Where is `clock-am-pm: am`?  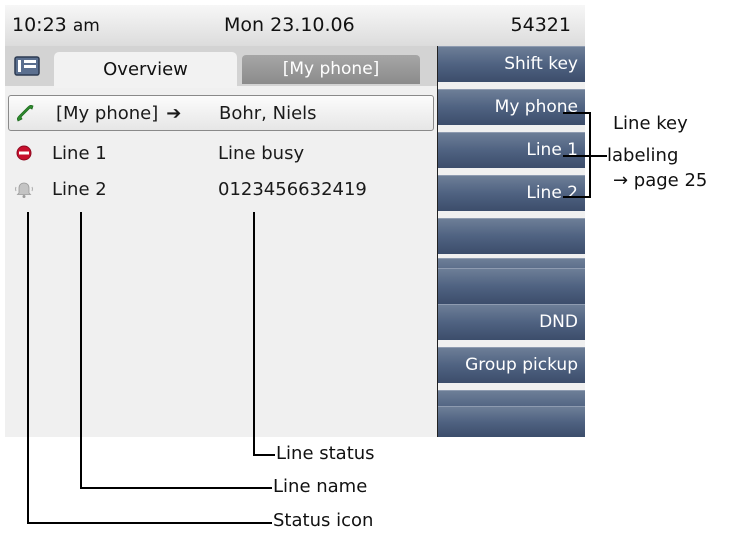 clock-am-pm: am is located at coordinates (86, 26).